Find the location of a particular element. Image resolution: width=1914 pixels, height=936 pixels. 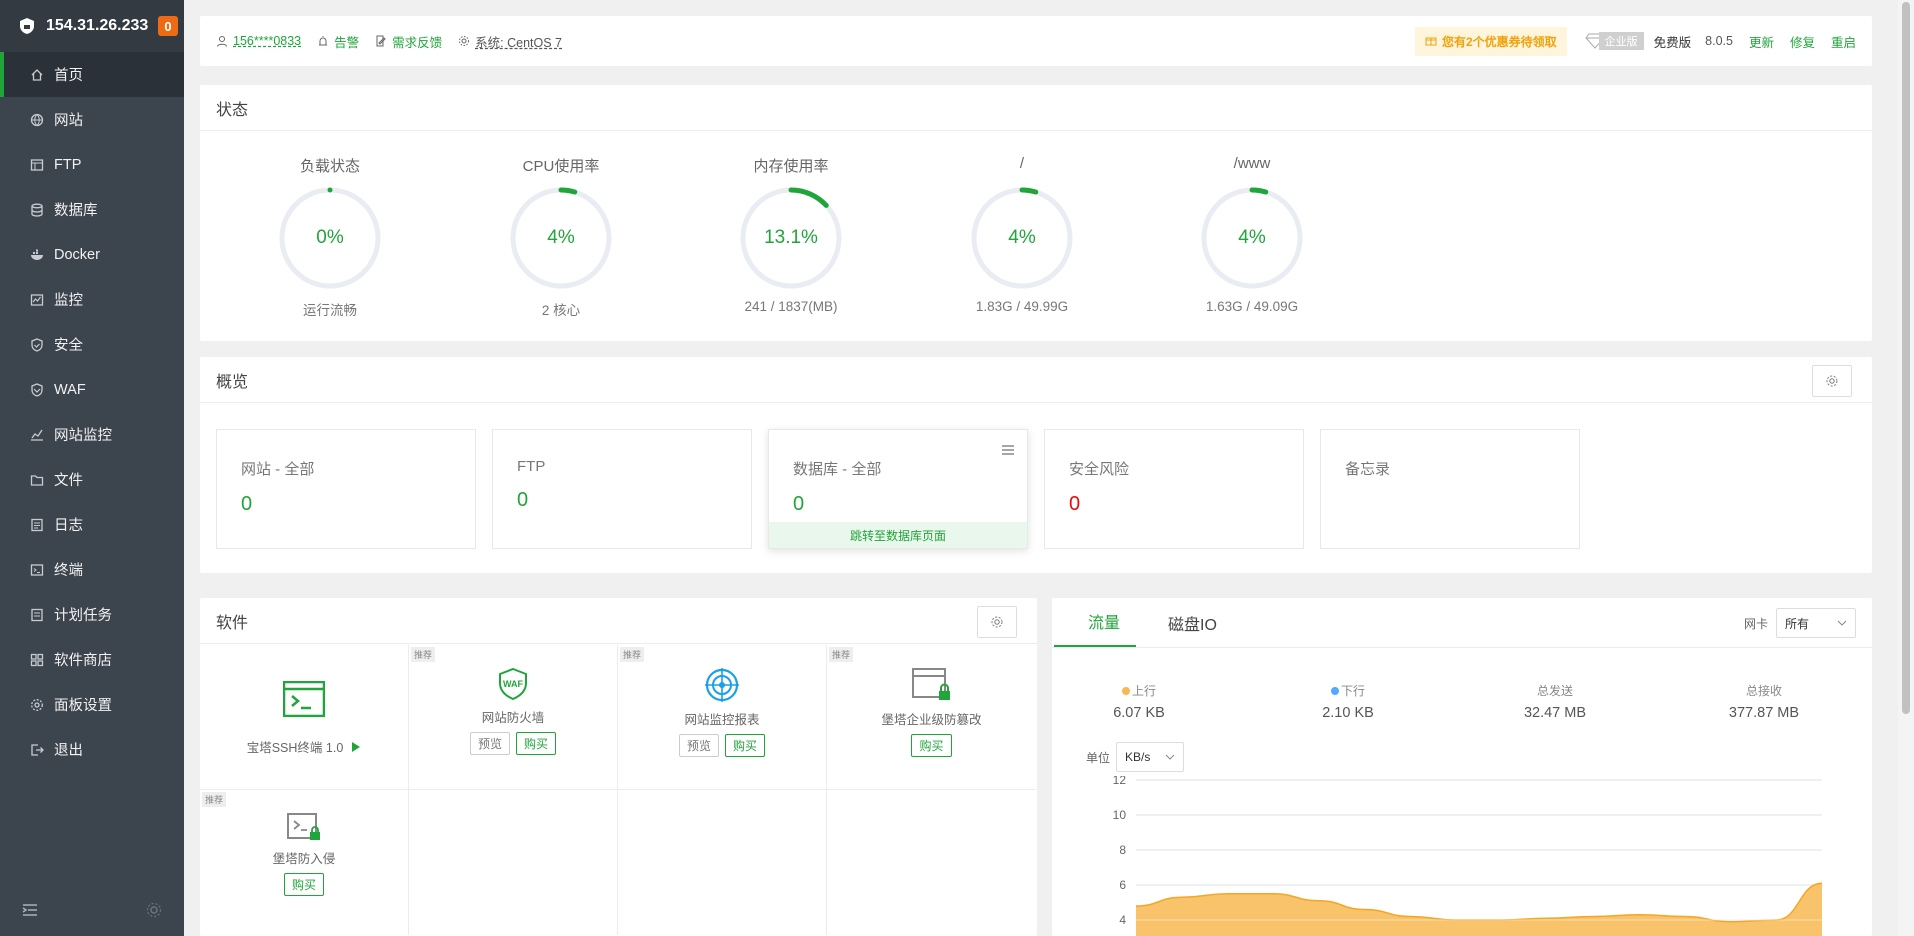

sidebar-item-terminal: 终端 is located at coordinates (92, 569).